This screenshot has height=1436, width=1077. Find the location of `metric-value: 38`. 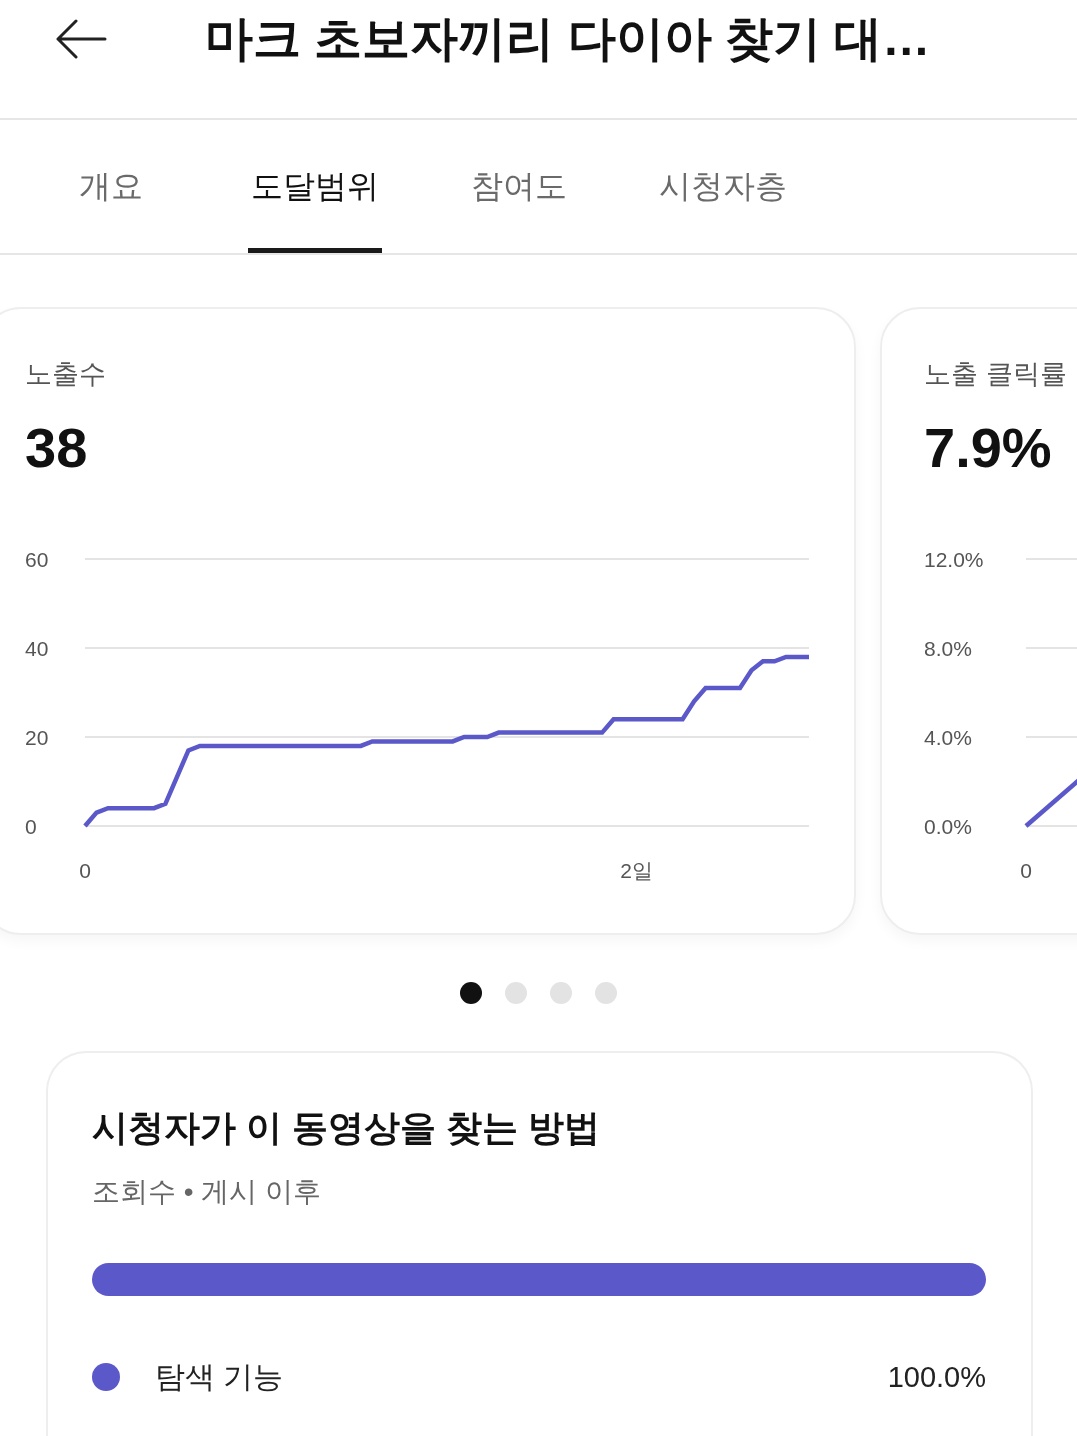

metric-value: 38 is located at coordinates (57, 448).